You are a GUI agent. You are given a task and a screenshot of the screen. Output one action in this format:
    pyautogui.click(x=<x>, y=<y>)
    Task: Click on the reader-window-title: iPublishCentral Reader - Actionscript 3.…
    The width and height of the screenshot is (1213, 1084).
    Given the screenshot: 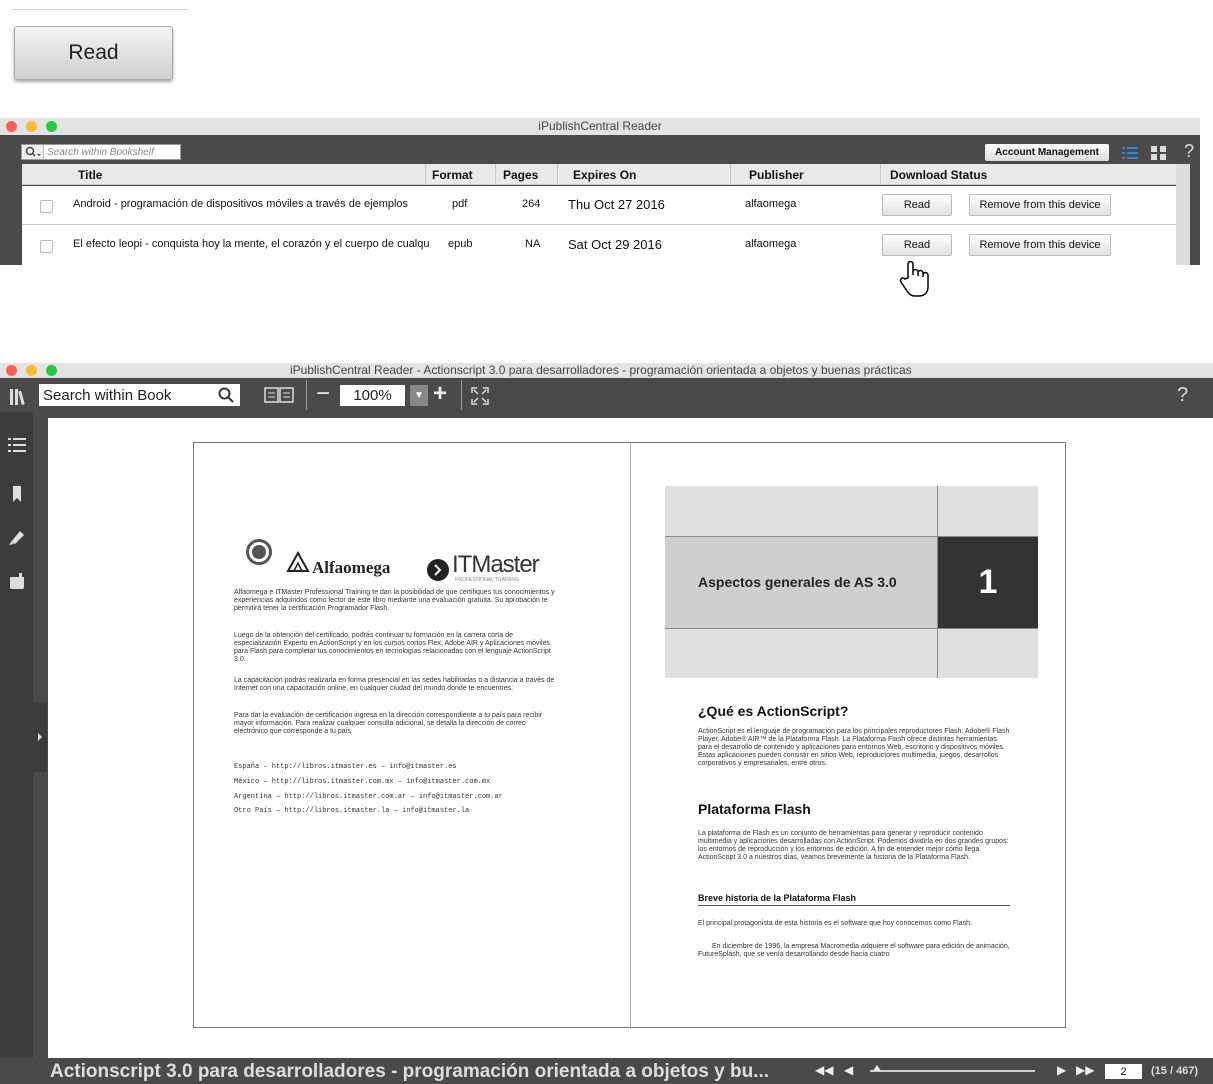 What is the action you would take?
    pyautogui.click(x=606, y=370)
    